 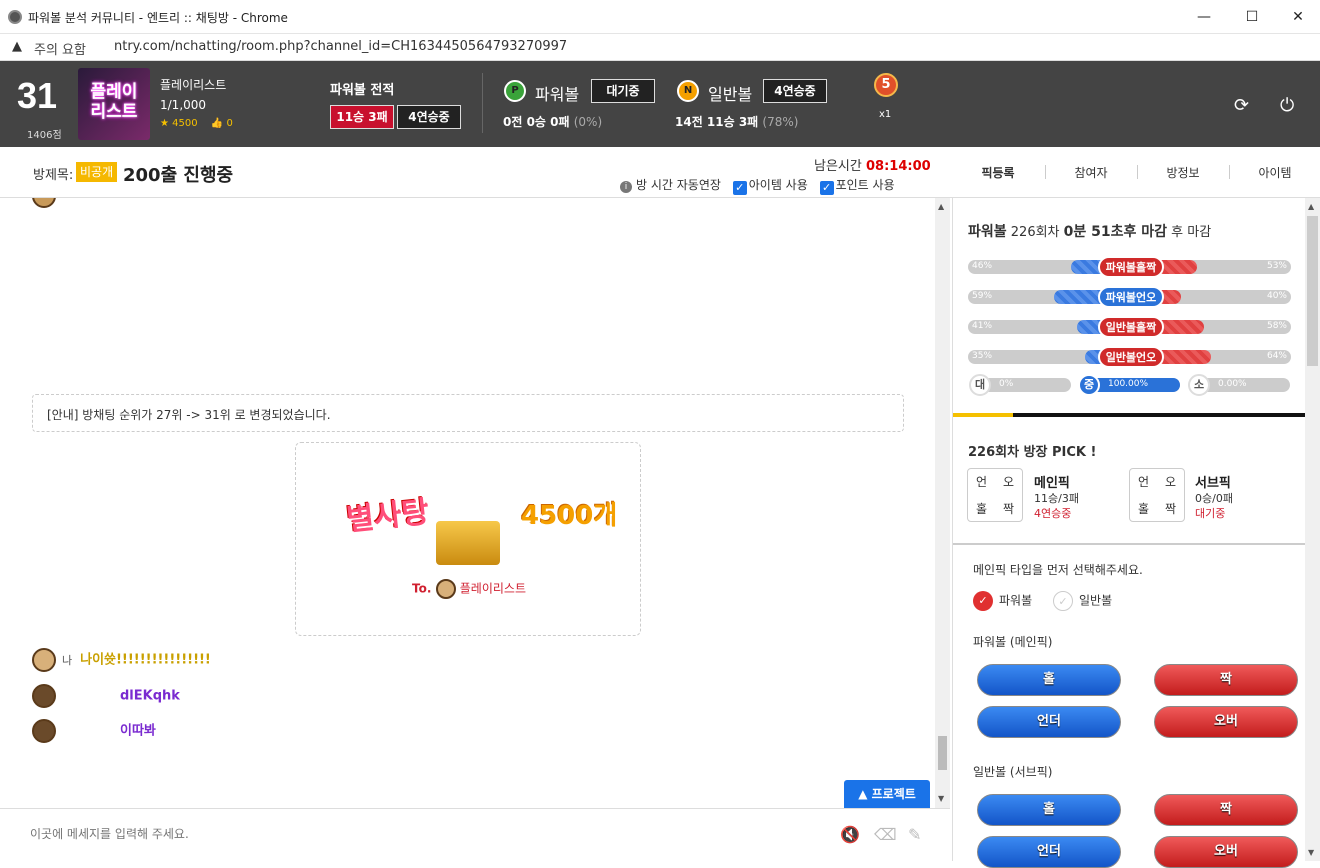 I want to click on recipient-avatar-icon, so click(x=445, y=589).